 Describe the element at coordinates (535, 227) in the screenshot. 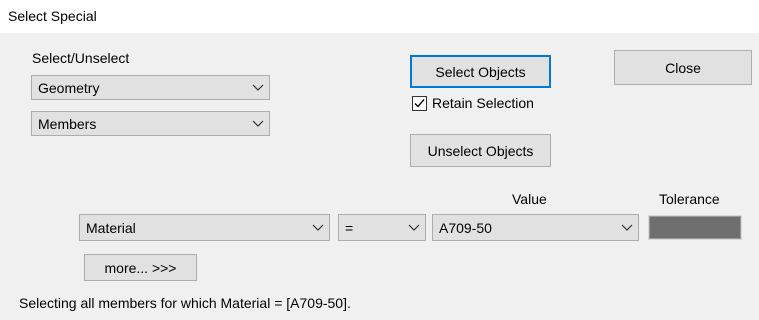

I see `value-combo: A709-50` at that location.